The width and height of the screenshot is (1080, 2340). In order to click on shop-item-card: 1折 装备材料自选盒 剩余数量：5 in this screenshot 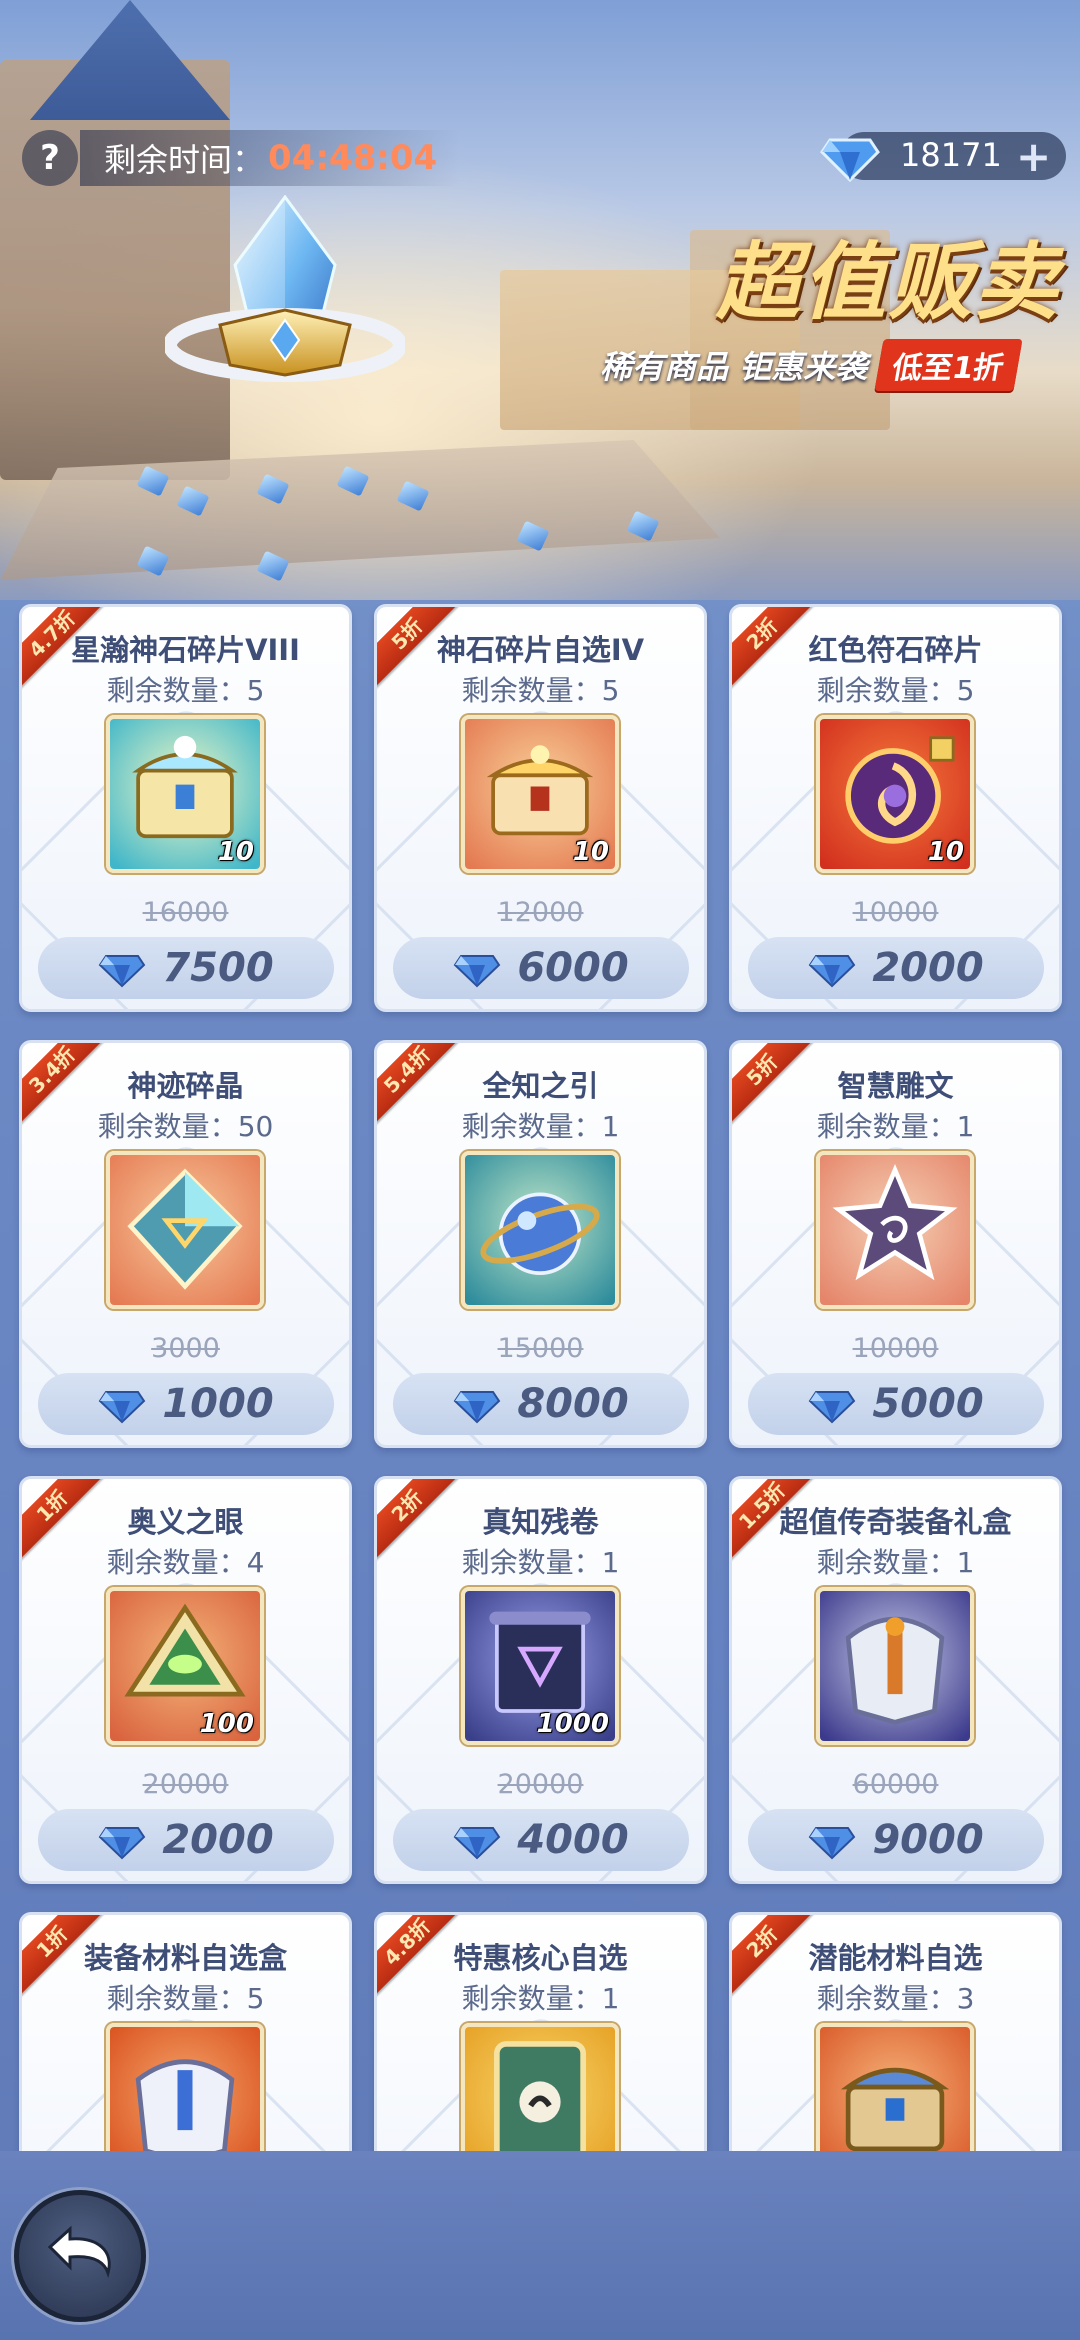, I will do `click(185, 2031)`.